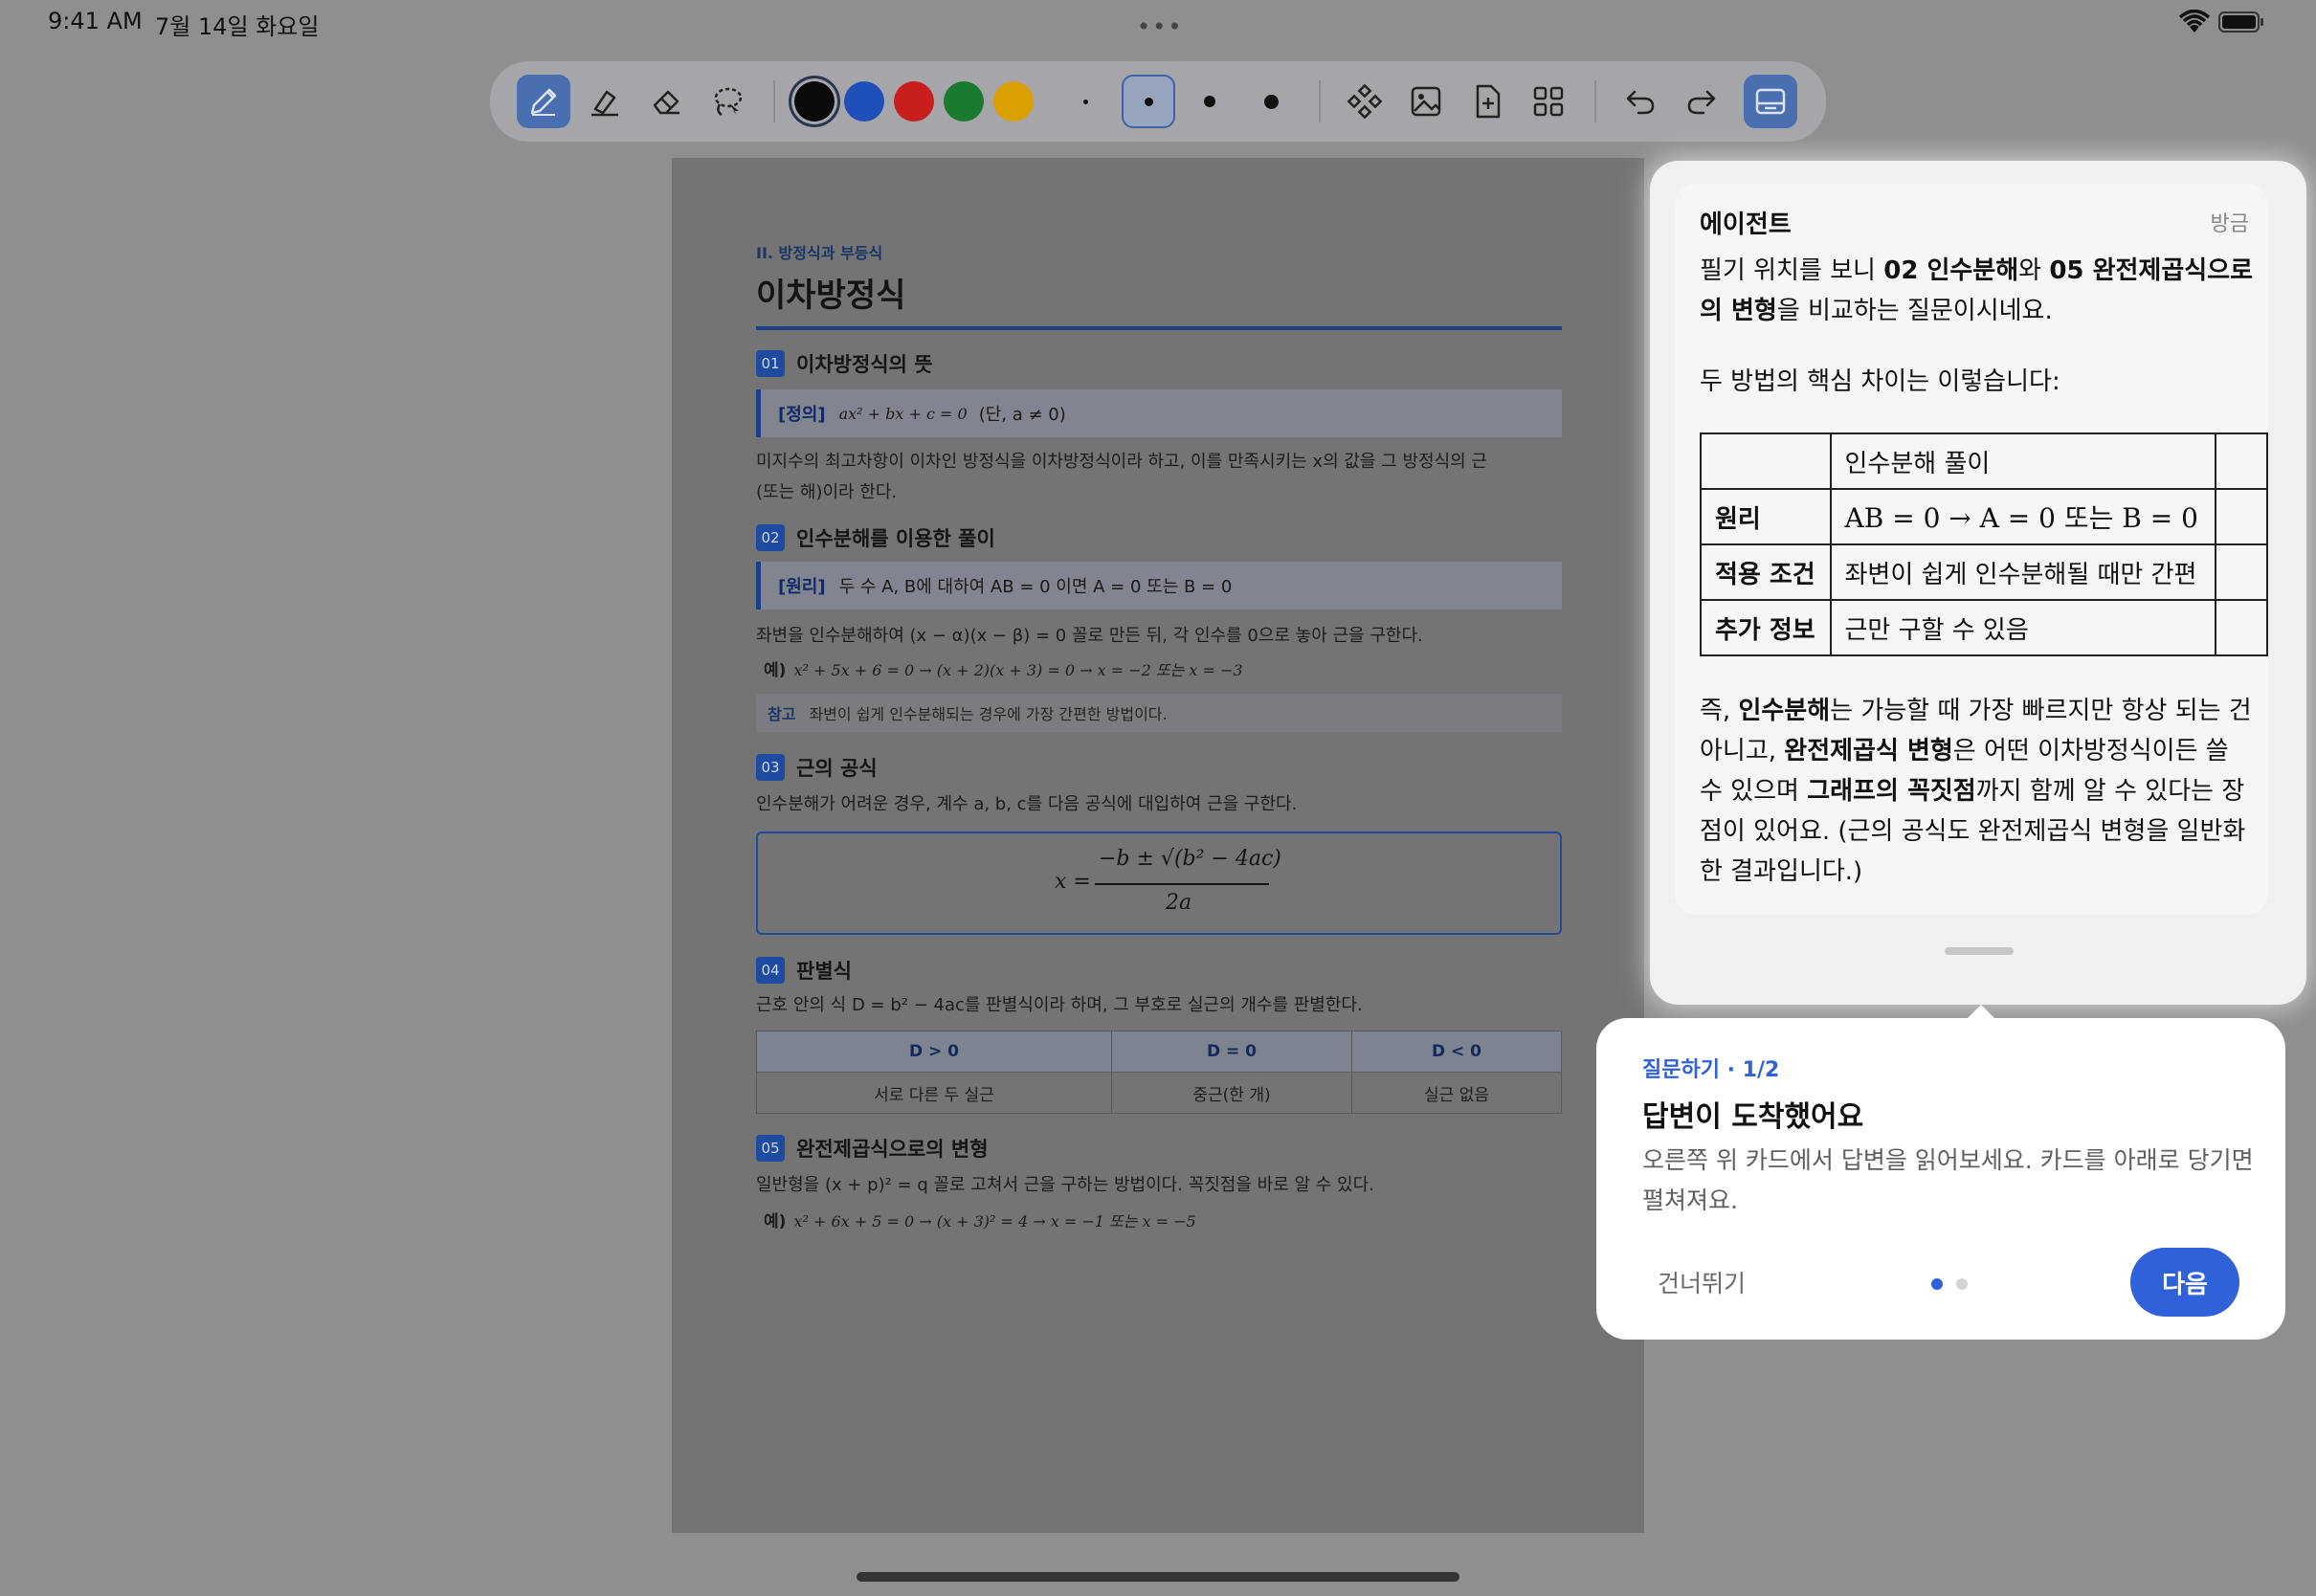 This screenshot has height=1596, width=2316. What do you see at coordinates (903, 414) in the screenshot?
I see `callout-math: ax² + bx + c = 0` at bounding box center [903, 414].